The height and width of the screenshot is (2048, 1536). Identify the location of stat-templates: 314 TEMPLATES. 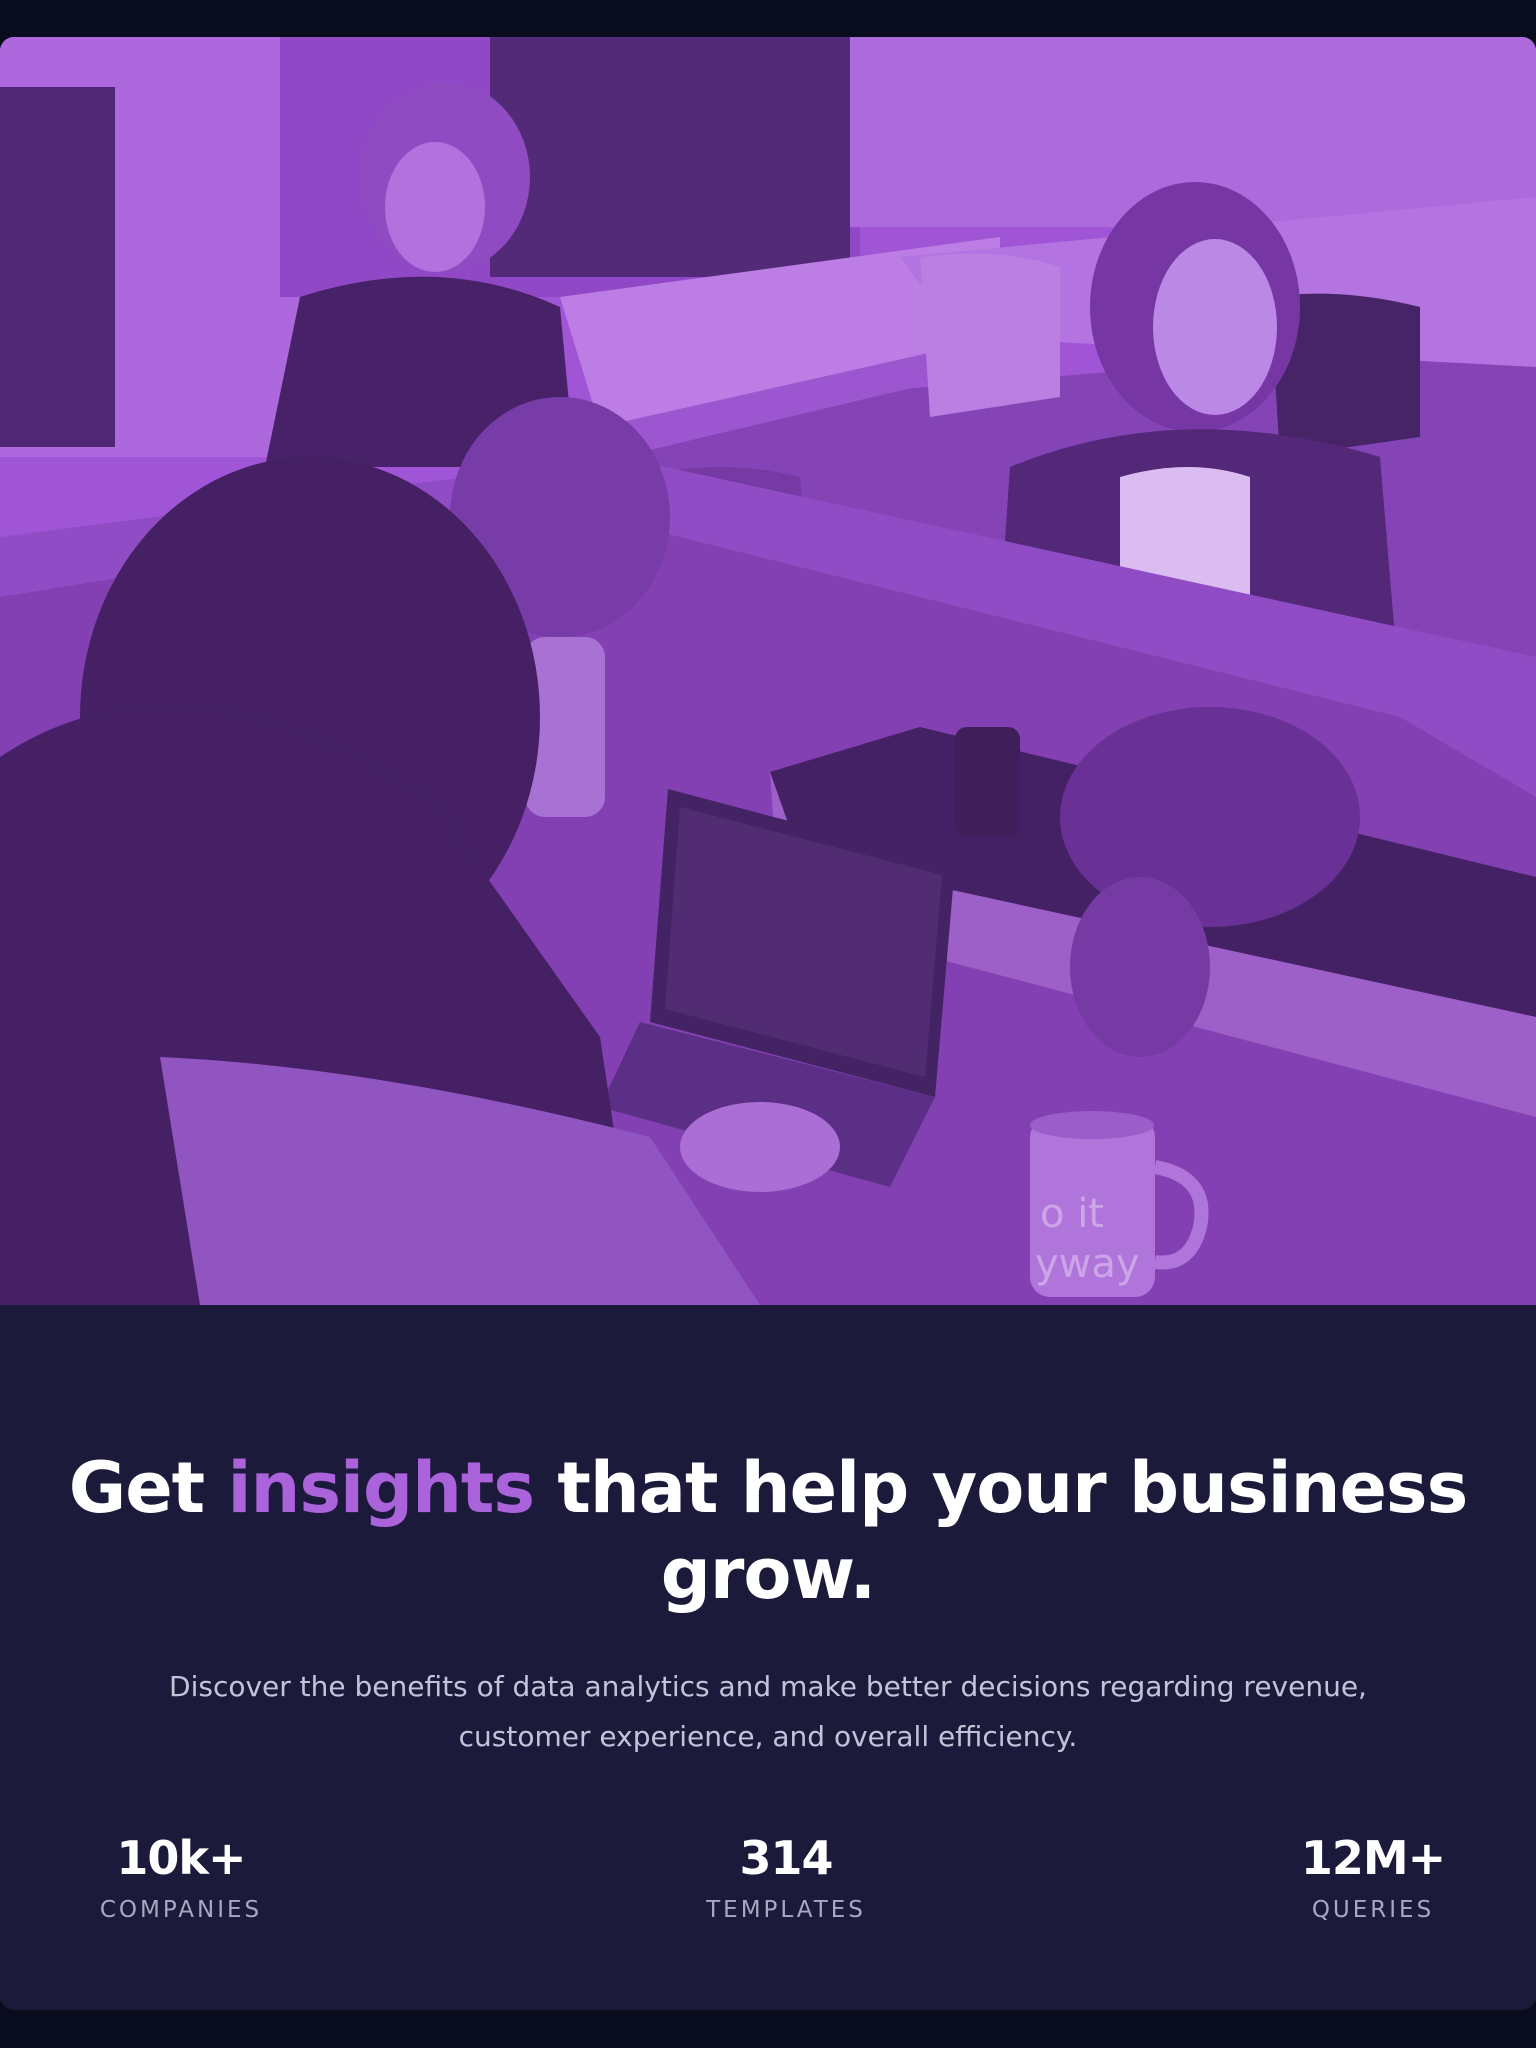
(786, 1877).